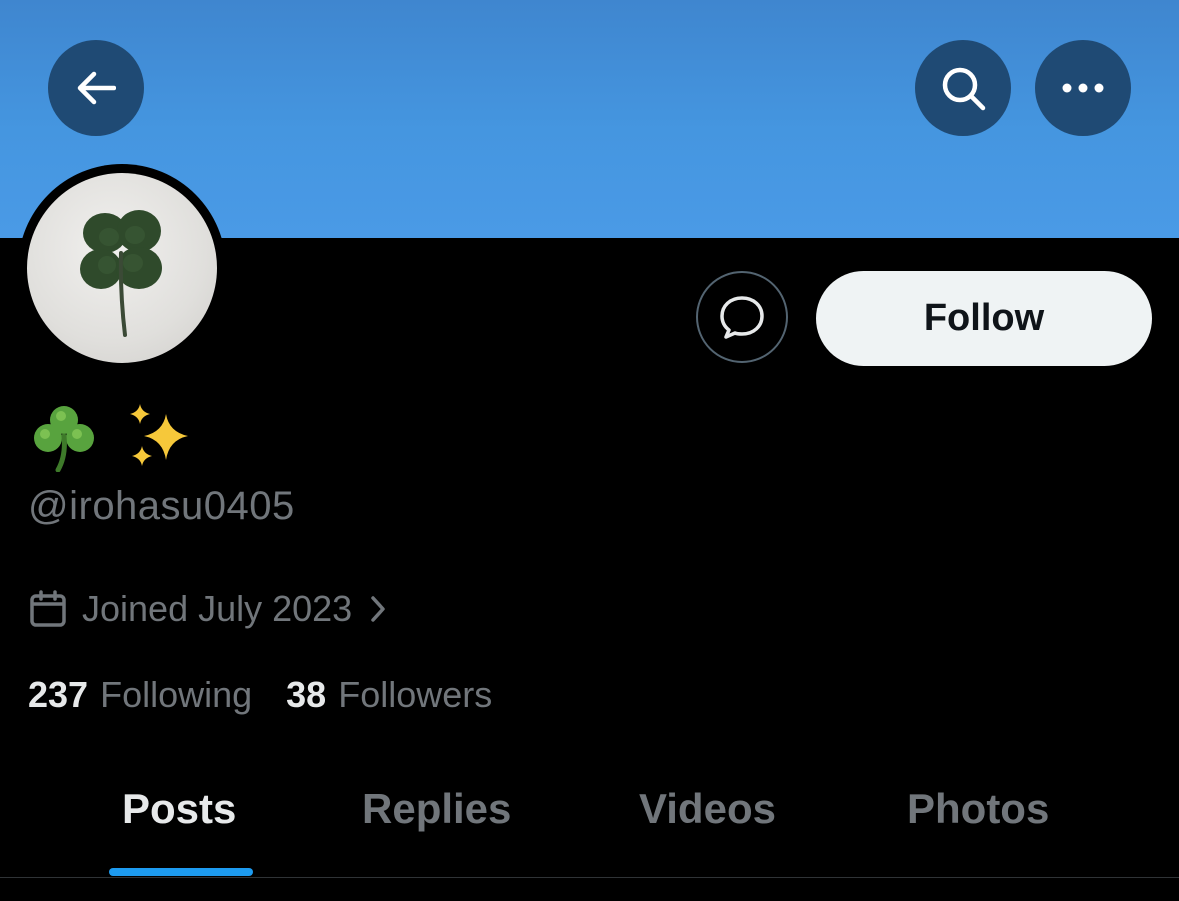 This screenshot has height=901, width=1179. What do you see at coordinates (159, 435) in the screenshot?
I see `sparkles-emoji` at bounding box center [159, 435].